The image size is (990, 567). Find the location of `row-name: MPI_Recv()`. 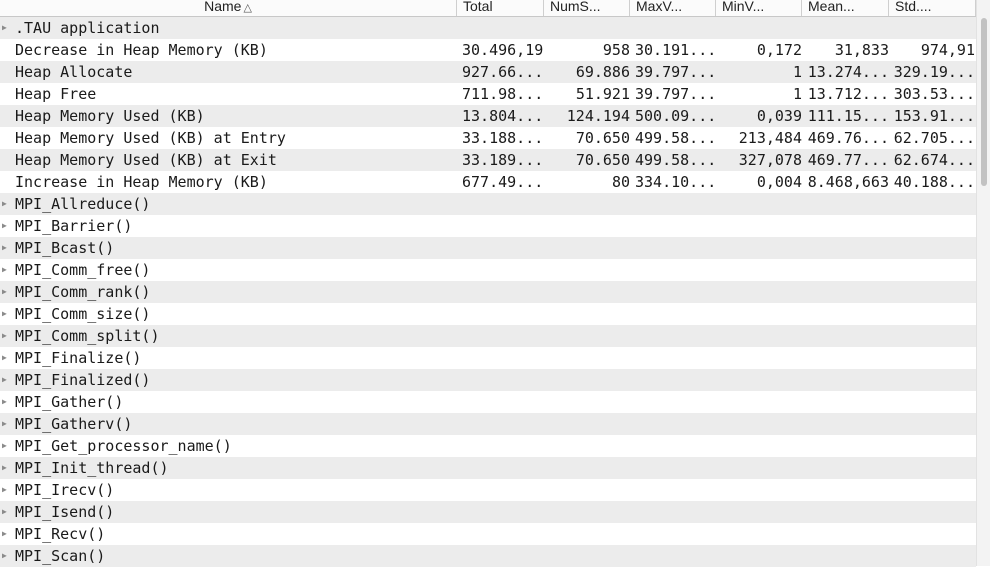

row-name: MPI_Recv() is located at coordinates (60, 534).